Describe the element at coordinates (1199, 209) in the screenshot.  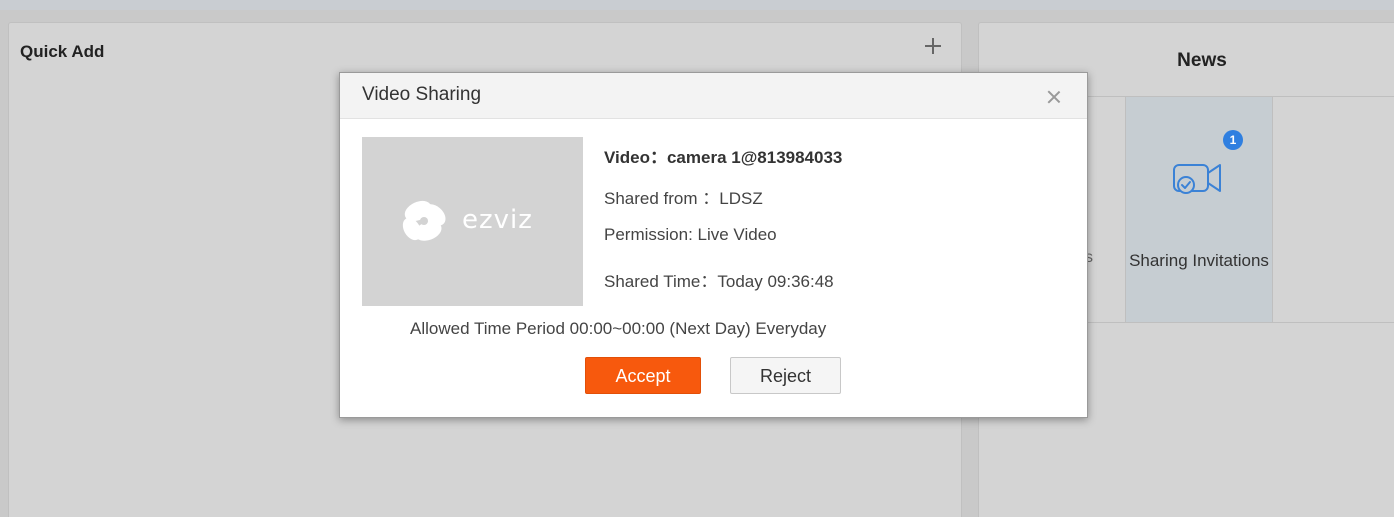
I see `sharing-invitations-tile: 1 Sharing Invitations` at that location.